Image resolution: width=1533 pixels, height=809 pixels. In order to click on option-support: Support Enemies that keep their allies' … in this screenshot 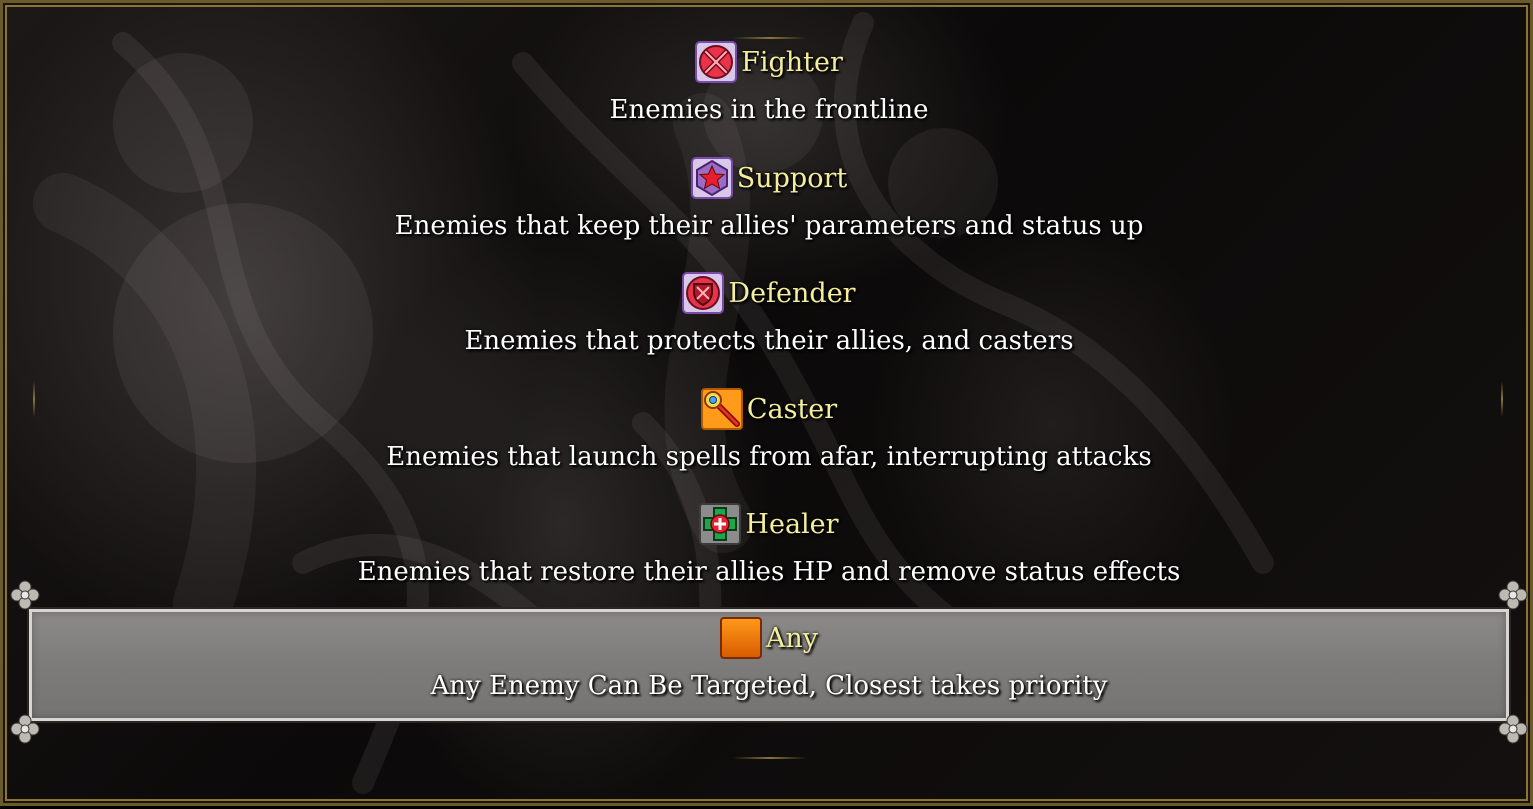, I will do `click(769, 205)`.